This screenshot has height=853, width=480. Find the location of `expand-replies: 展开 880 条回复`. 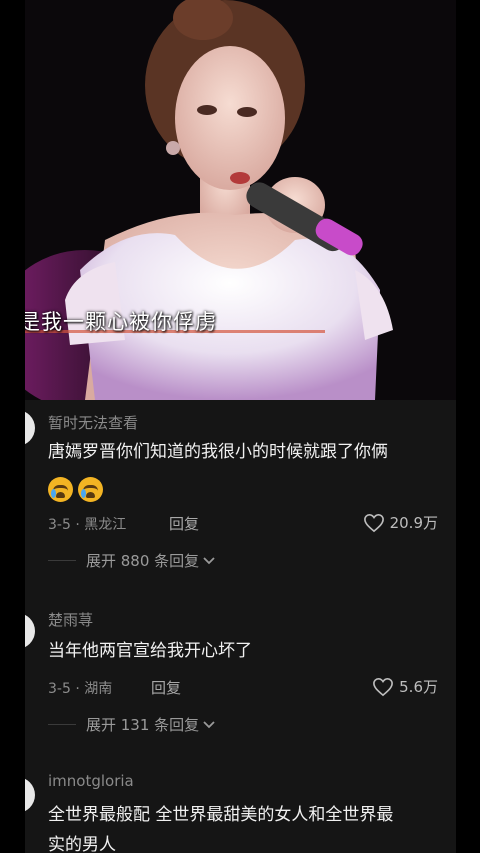

expand-replies: 展开 880 条回复 is located at coordinates (132, 560).